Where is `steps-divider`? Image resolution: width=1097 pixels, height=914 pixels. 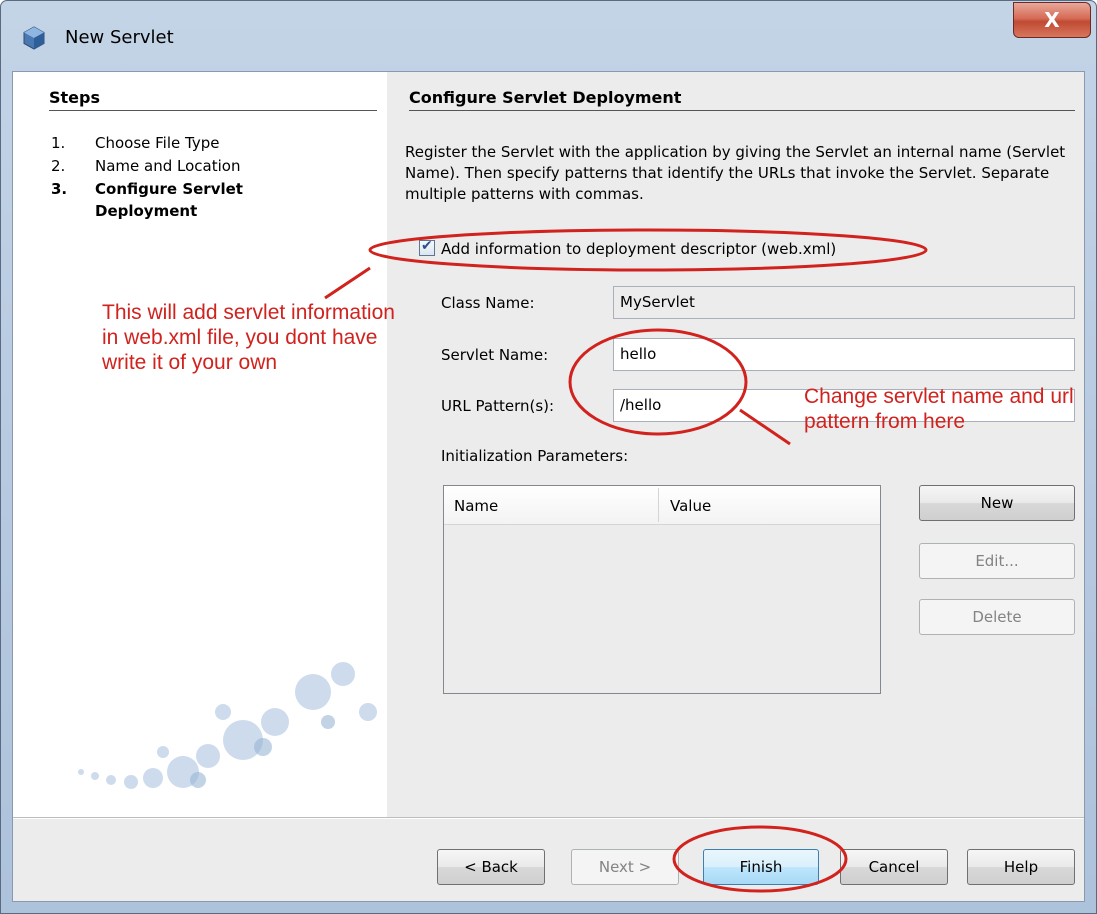 steps-divider is located at coordinates (213, 110).